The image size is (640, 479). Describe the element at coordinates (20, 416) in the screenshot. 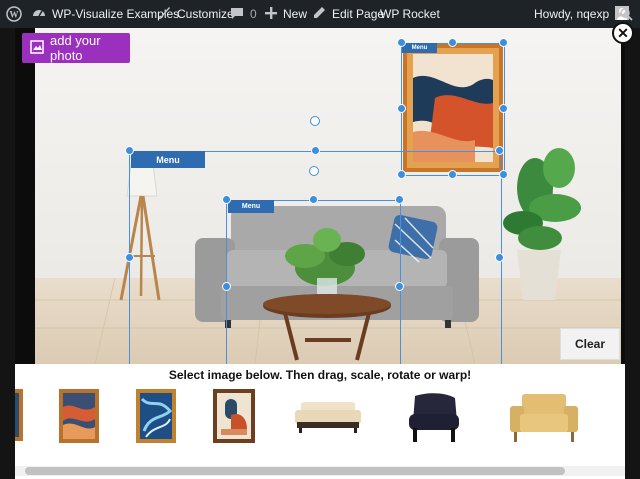

I see `thumbnail-framed-art-partial` at that location.